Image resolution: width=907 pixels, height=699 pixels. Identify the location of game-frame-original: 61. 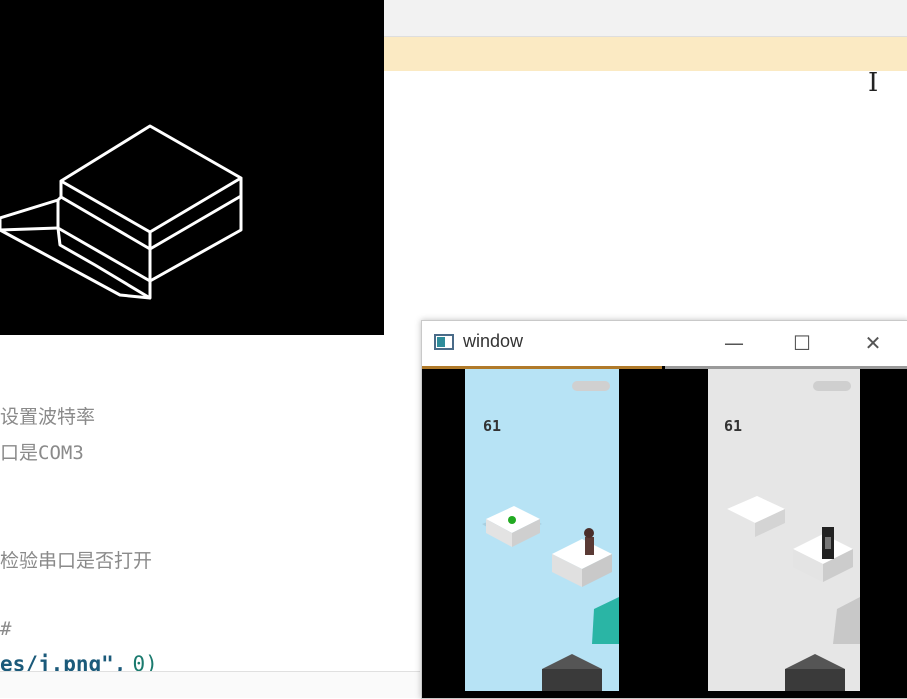
(542, 528).